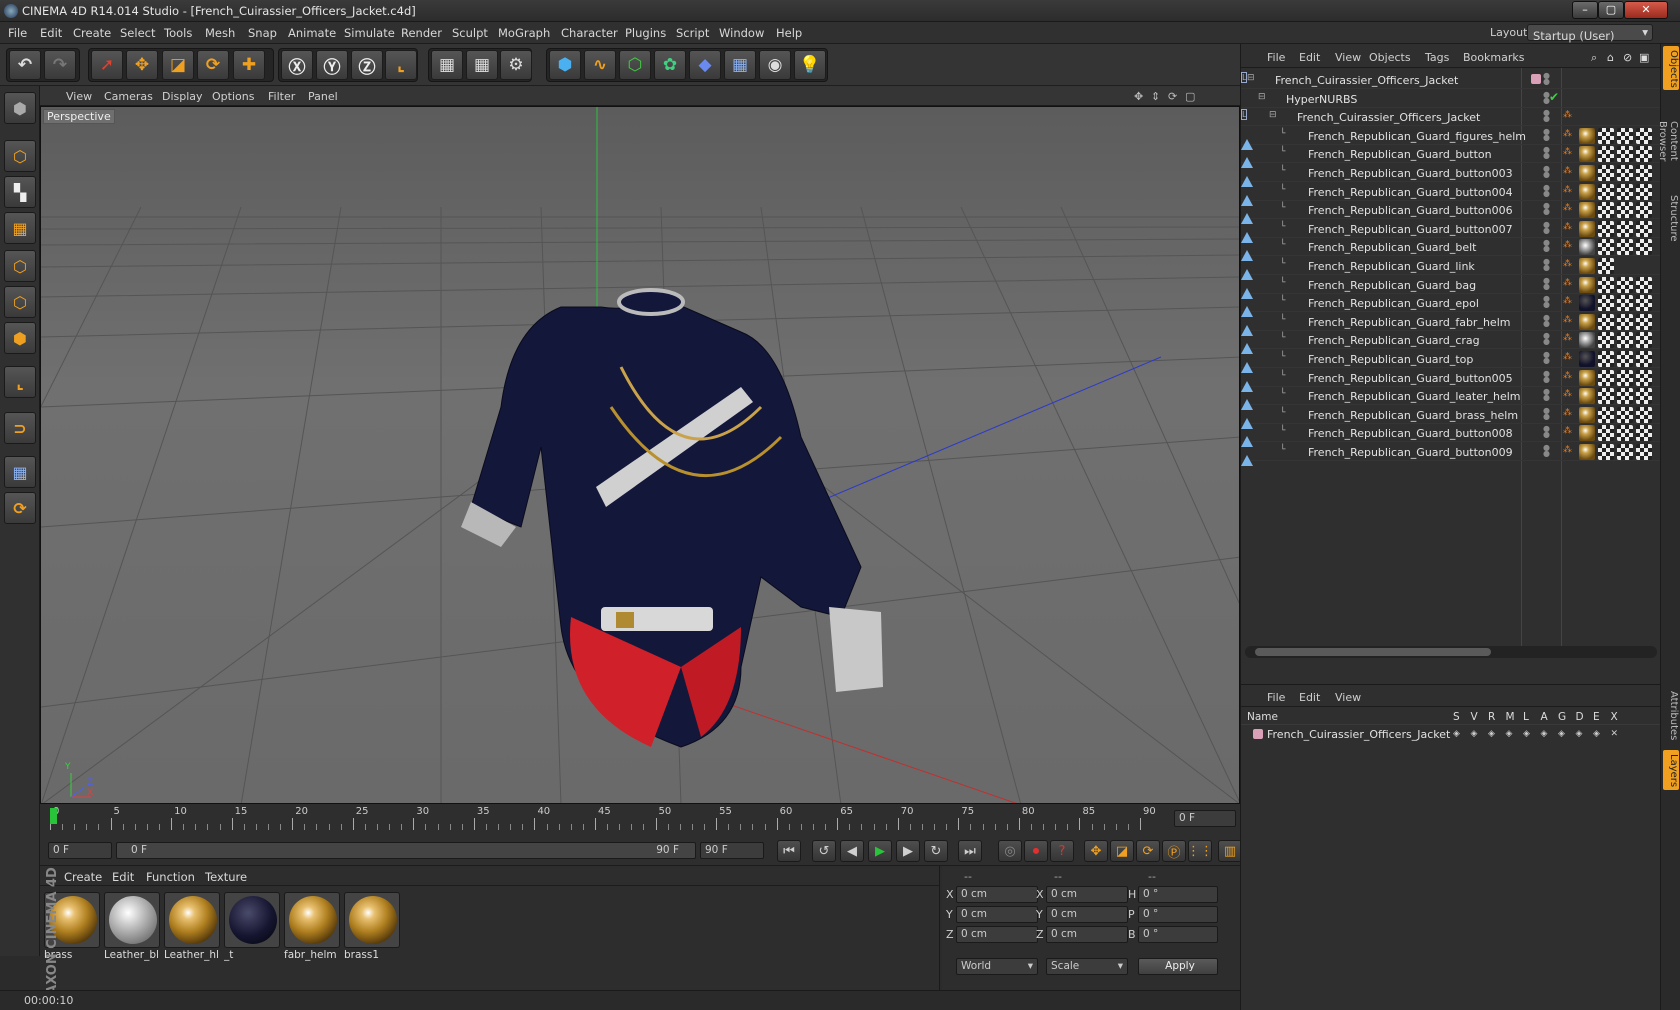 Image resolution: width=1680 pixels, height=1010 pixels. I want to click on viewport-menu-cameras: Cameras, so click(128, 96).